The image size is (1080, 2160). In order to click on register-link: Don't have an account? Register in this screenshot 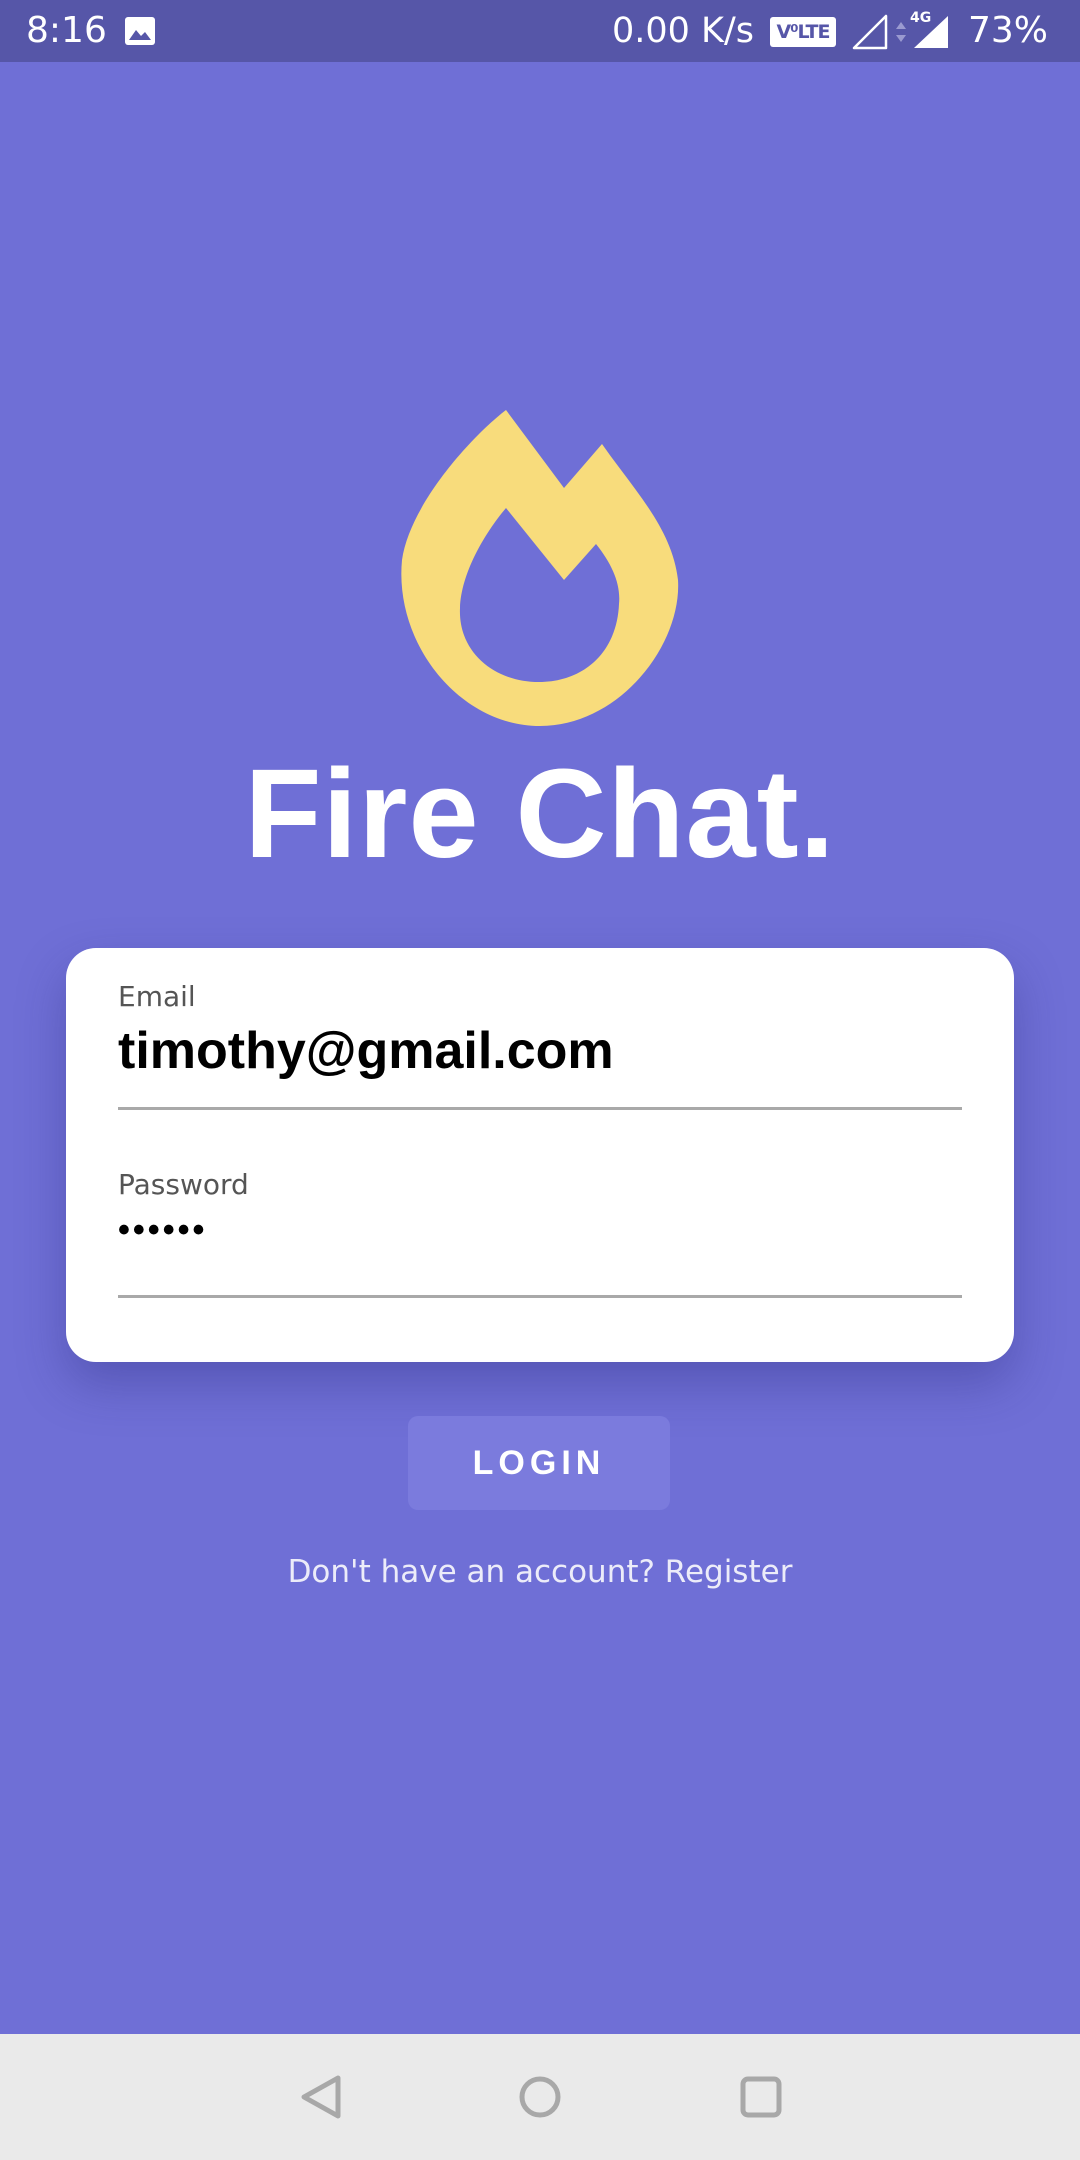, I will do `click(540, 1572)`.